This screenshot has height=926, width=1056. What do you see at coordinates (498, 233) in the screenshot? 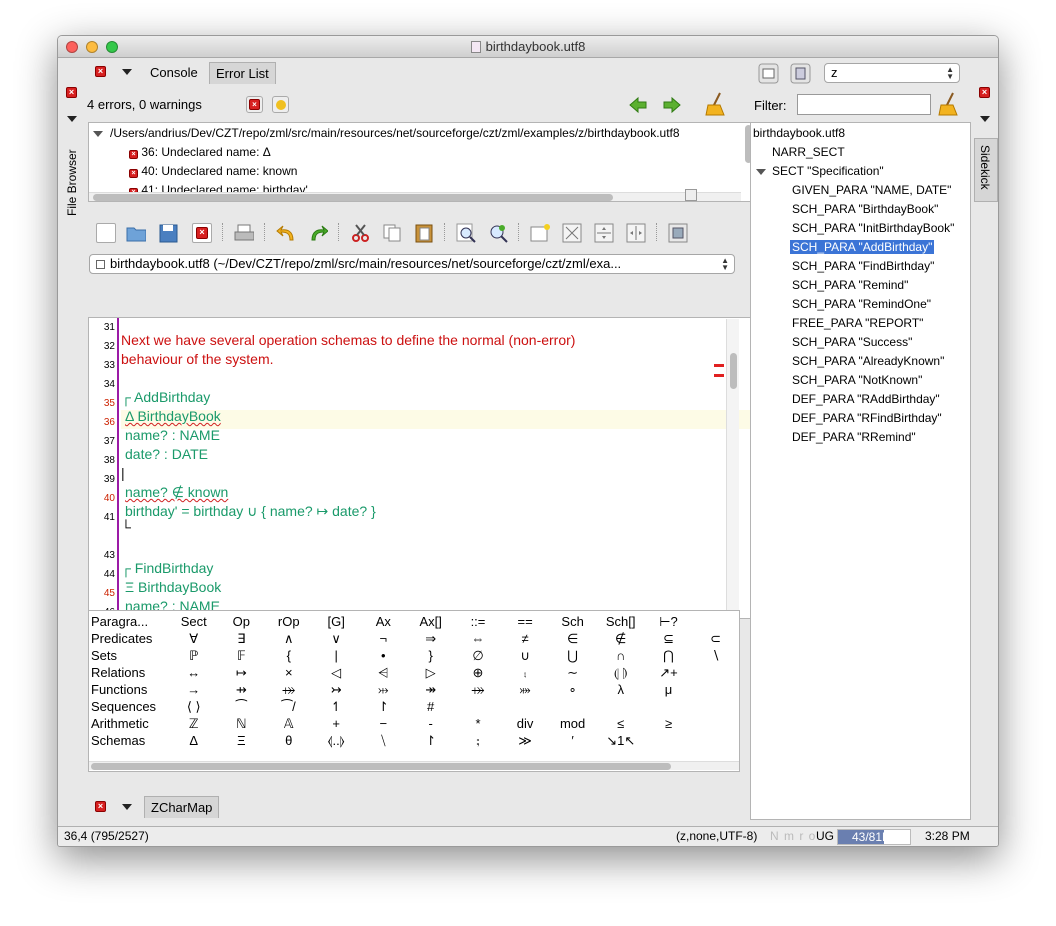
I see `find-replace-icon` at bounding box center [498, 233].